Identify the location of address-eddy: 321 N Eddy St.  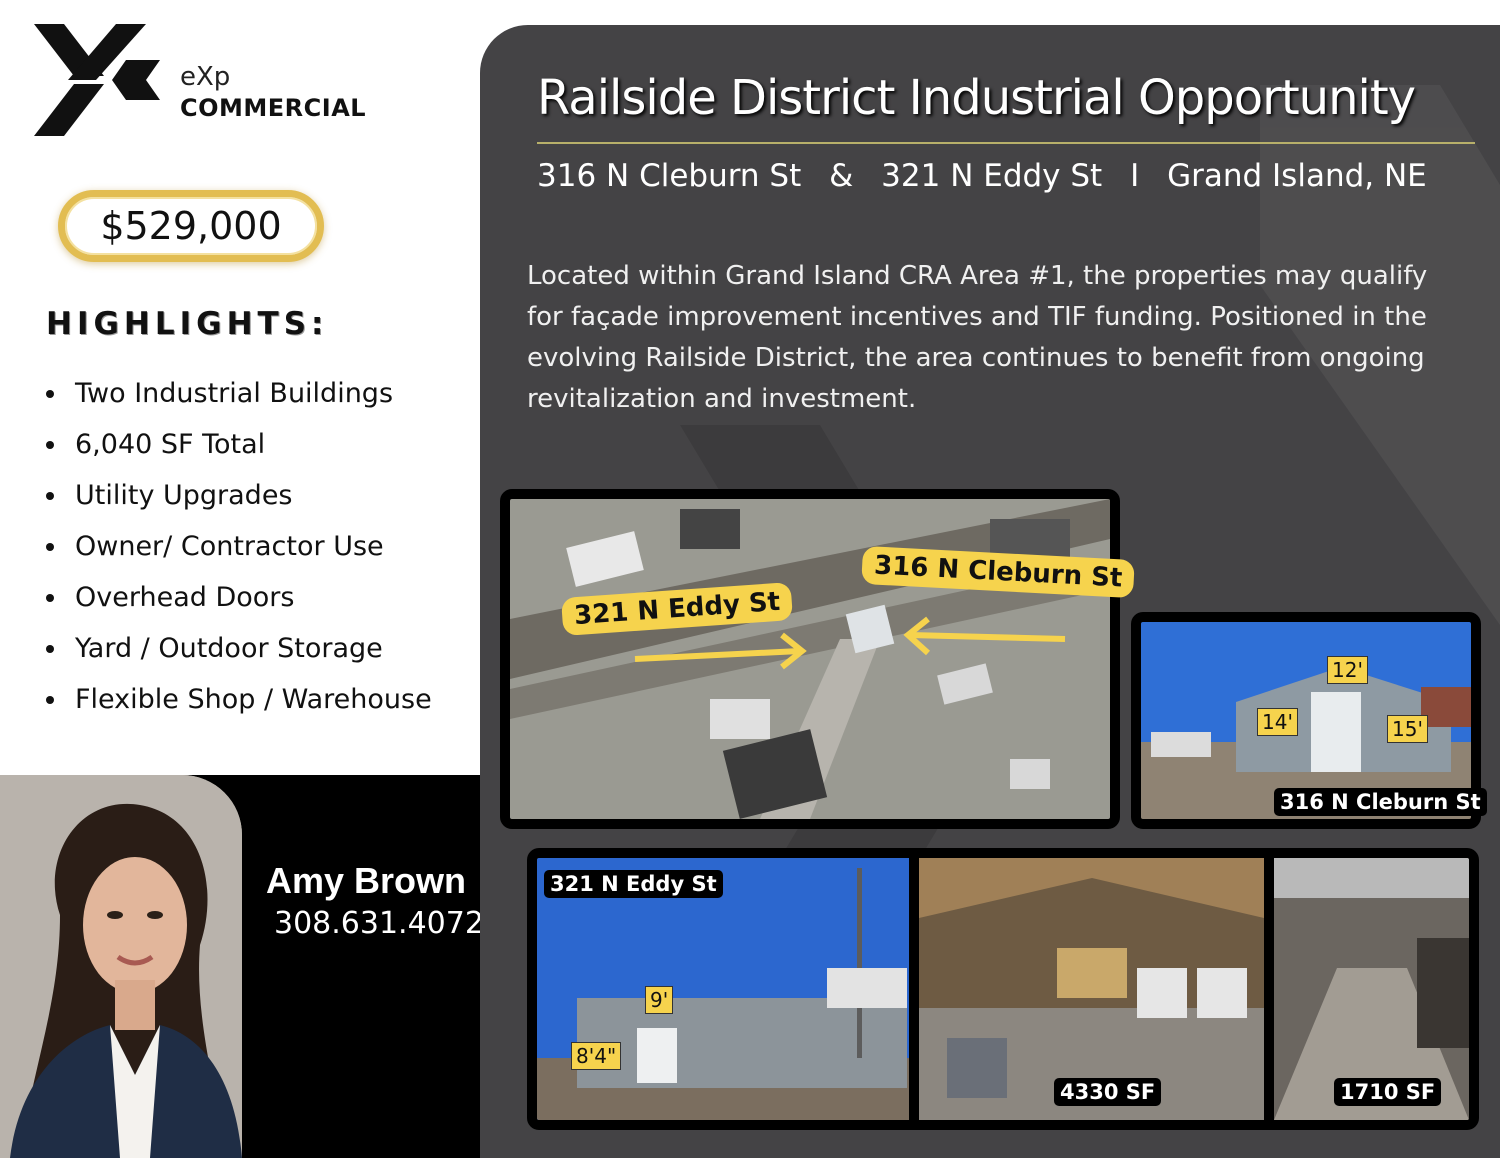
(992, 176).